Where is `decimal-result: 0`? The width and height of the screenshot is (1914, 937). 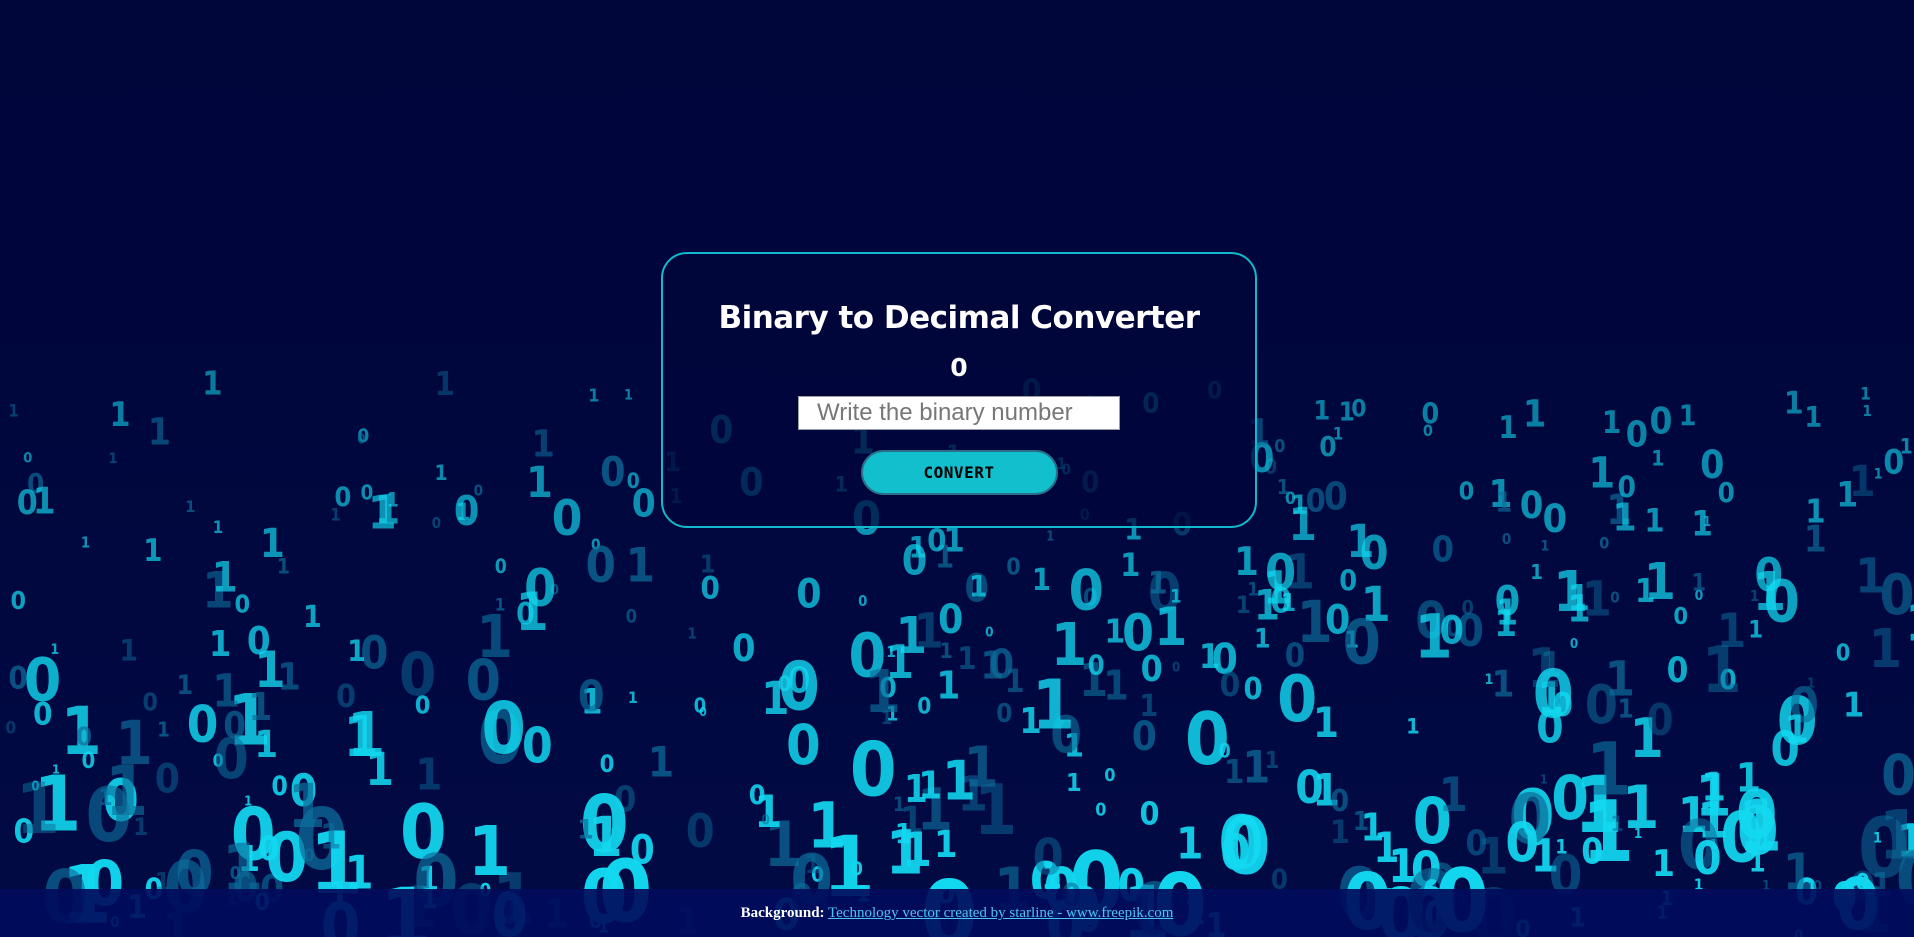 decimal-result: 0 is located at coordinates (959, 367).